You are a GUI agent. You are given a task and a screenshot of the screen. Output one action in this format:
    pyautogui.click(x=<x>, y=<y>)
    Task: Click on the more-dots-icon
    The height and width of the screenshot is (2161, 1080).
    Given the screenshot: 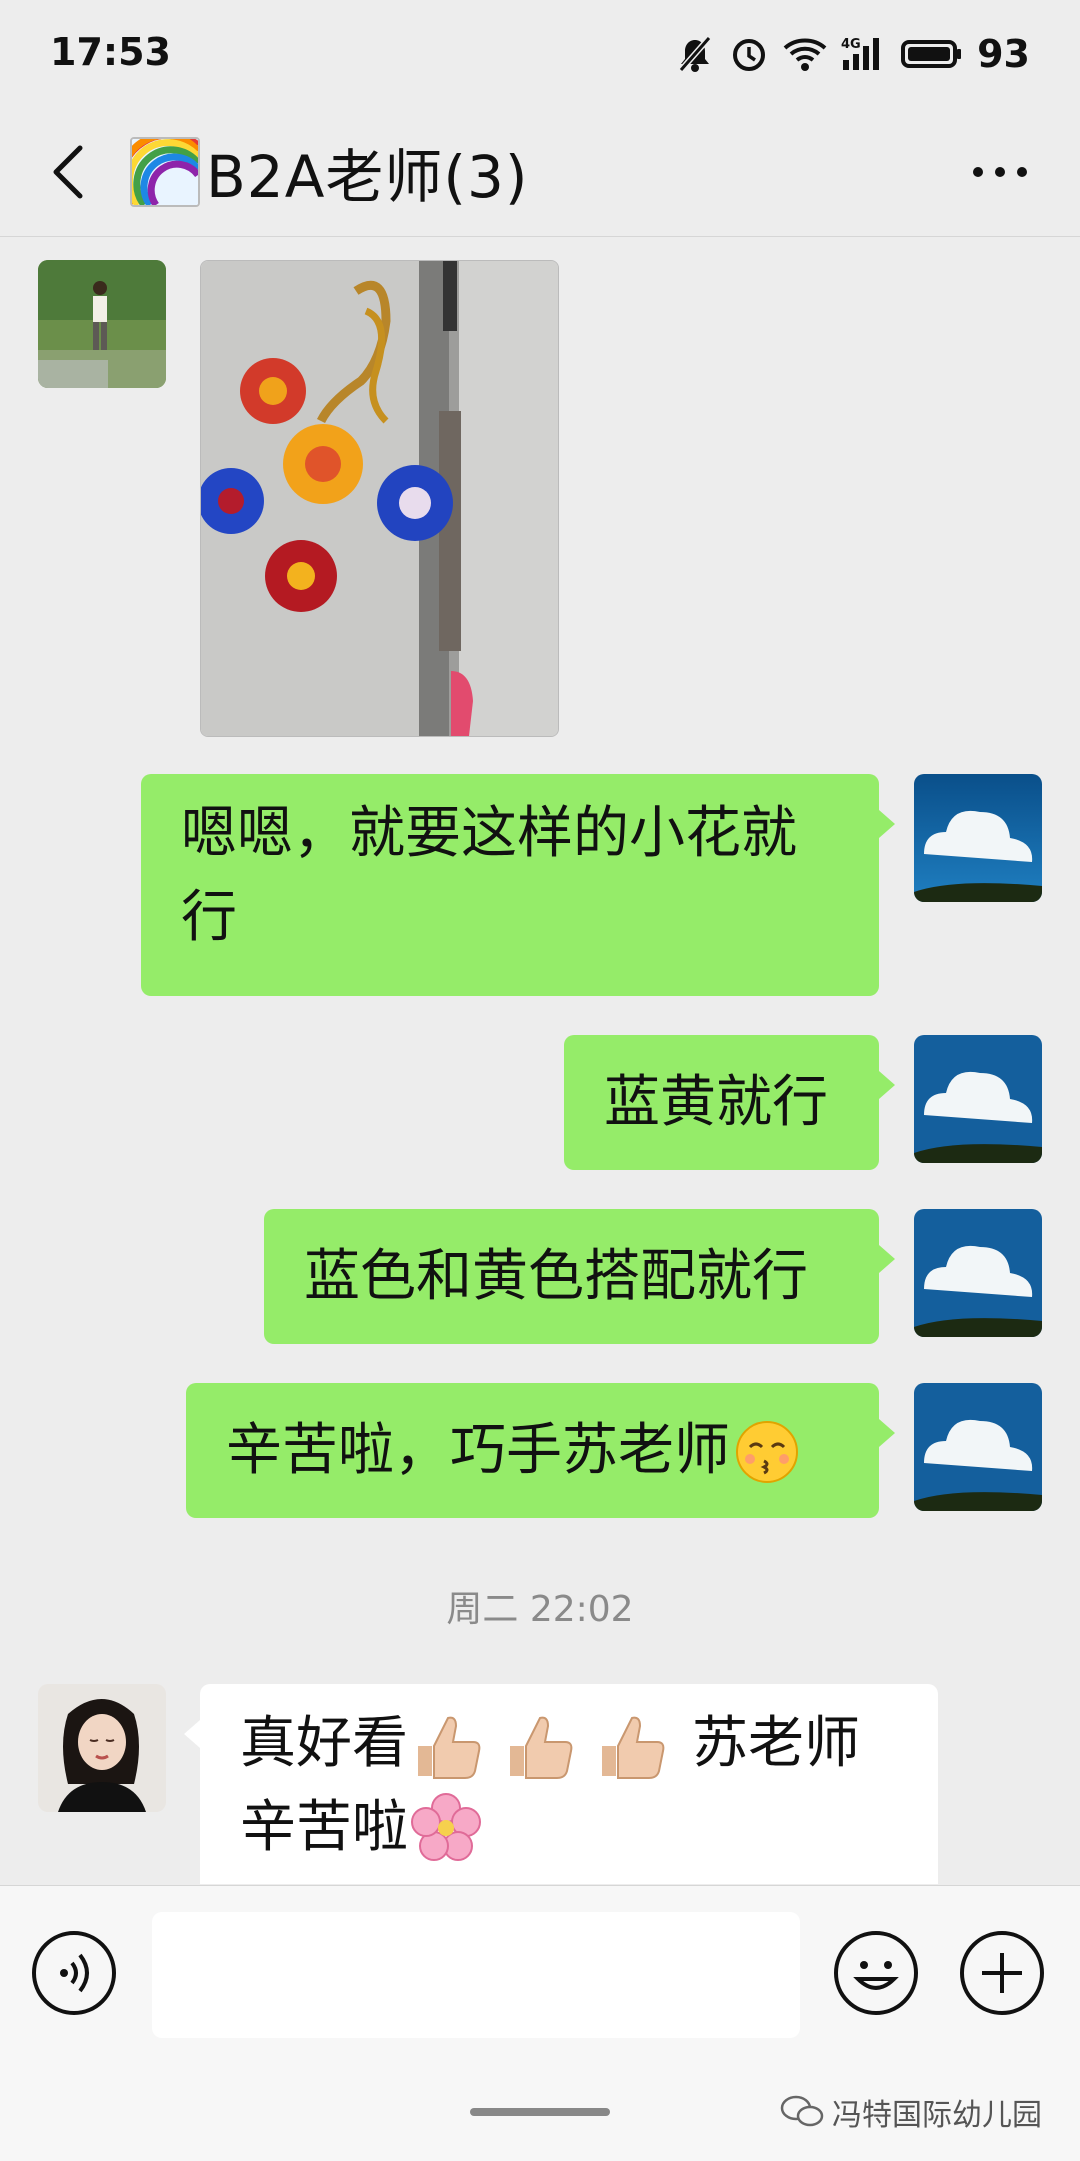 What is the action you would take?
    pyautogui.click(x=1000, y=172)
    